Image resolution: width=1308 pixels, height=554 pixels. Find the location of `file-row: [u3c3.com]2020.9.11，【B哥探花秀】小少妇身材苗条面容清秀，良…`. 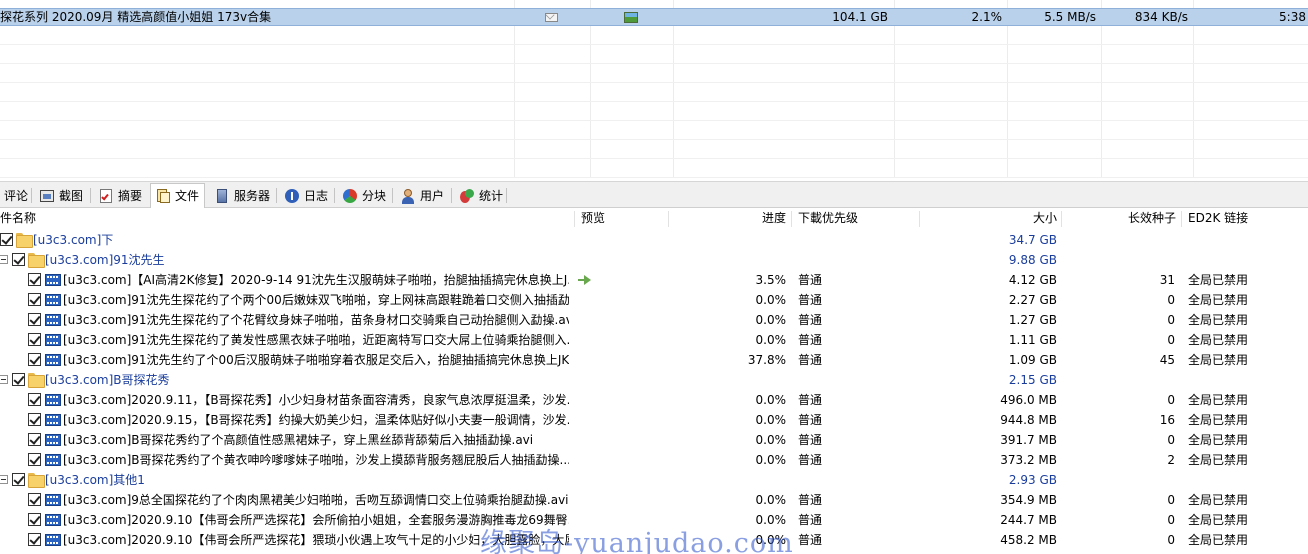

file-row: [u3c3.com]2020.9.11，【B哥探花秀】小少妇身材苗条面容清秀，良… is located at coordinates (654, 400).